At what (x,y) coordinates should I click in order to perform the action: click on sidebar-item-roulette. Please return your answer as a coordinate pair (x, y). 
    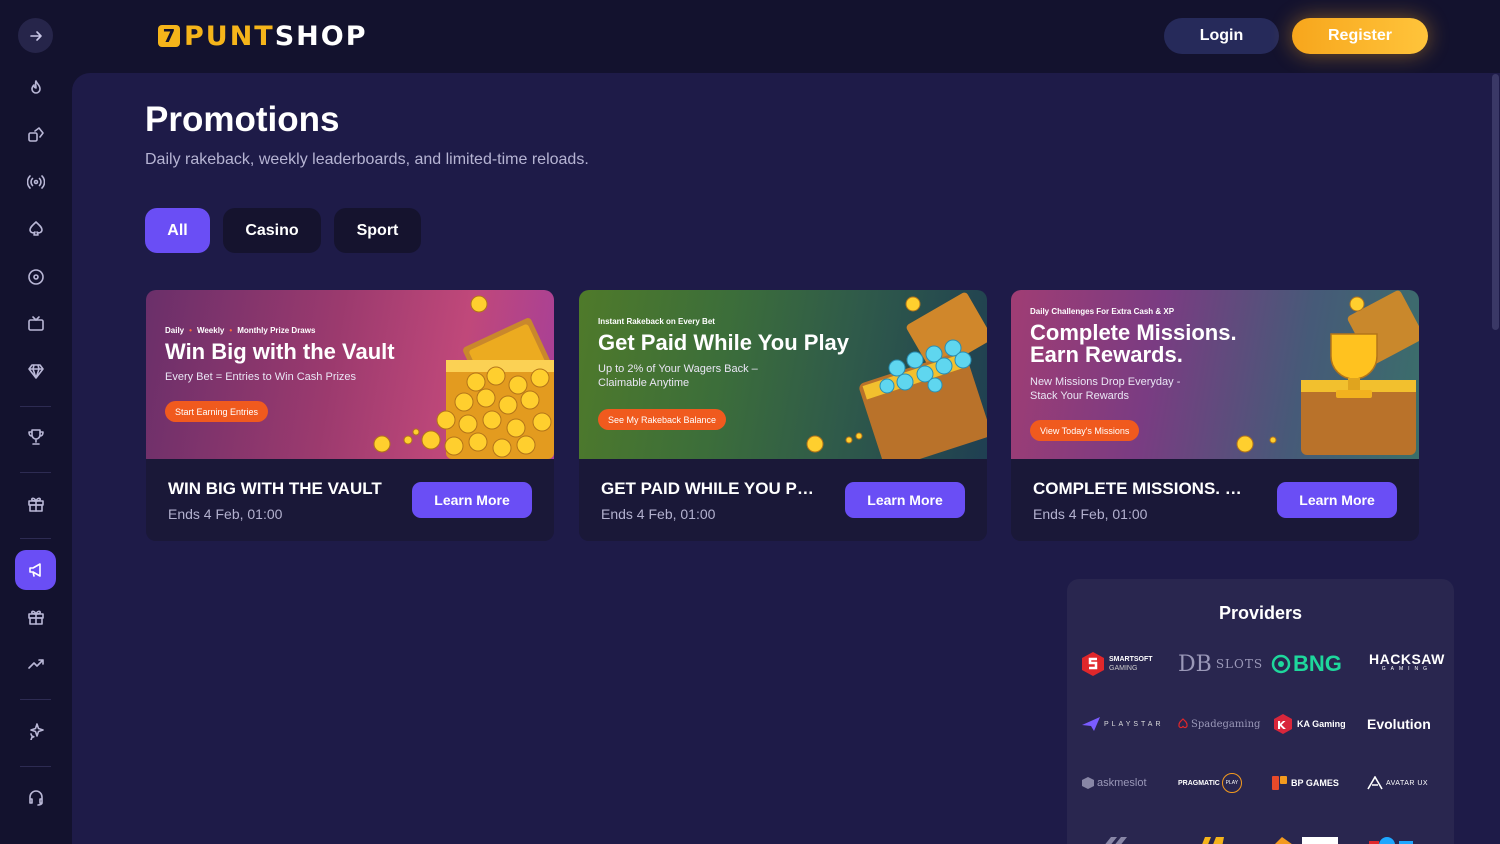
    Looking at the image, I should click on (36, 277).